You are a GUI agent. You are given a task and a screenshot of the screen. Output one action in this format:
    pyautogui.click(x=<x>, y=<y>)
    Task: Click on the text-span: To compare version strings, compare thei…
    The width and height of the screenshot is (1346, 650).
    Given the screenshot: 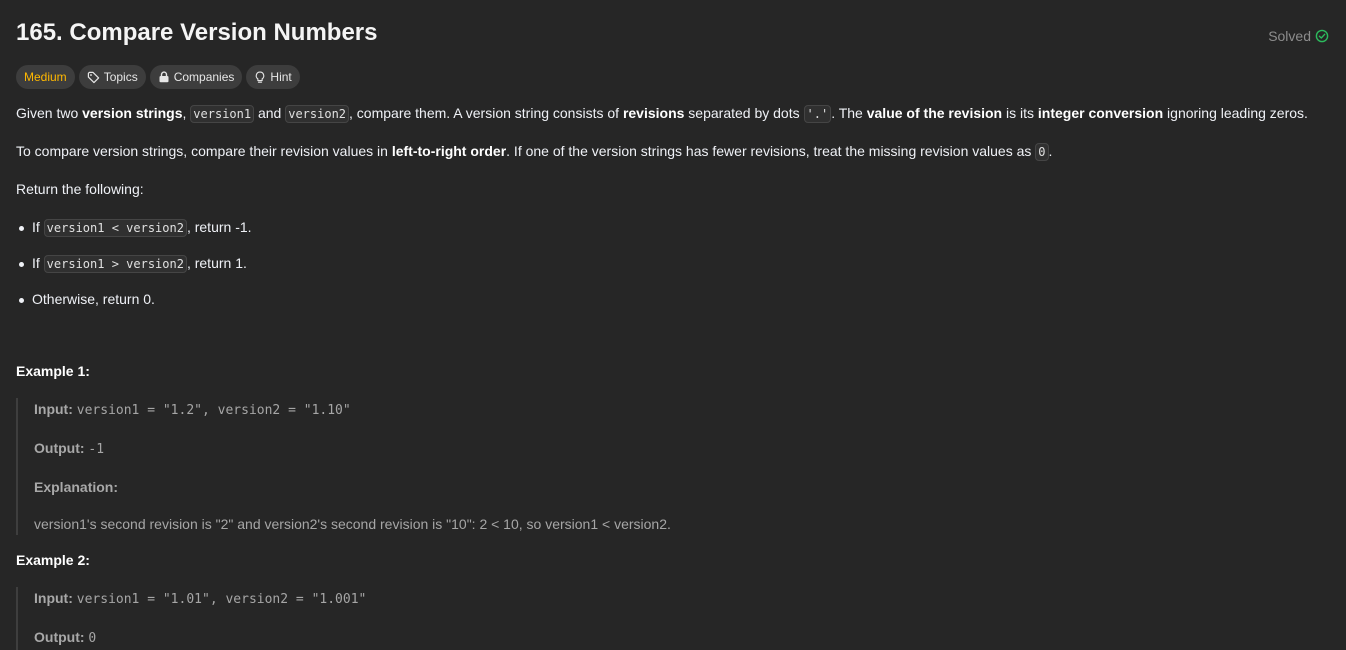 What is the action you would take?
    pyautogui.click(x=204, y=151)
    